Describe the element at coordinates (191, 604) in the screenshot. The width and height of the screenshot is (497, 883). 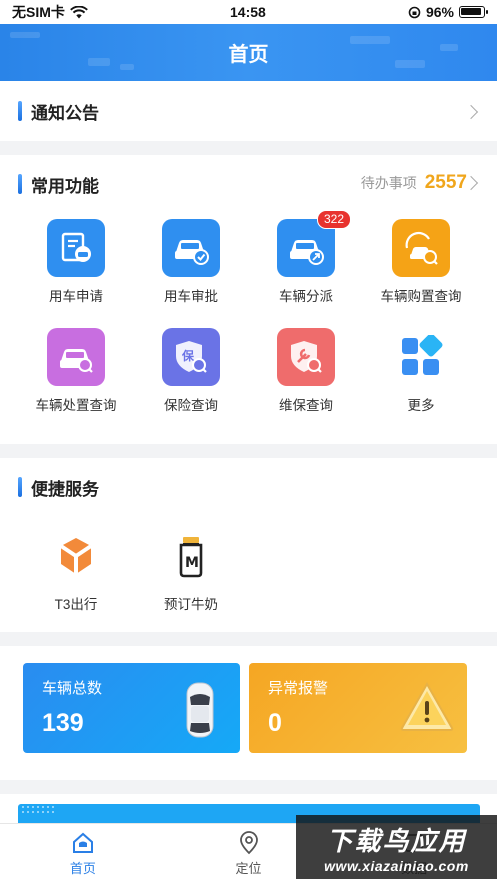
I see `func-label: 预订牛奶` at that location.